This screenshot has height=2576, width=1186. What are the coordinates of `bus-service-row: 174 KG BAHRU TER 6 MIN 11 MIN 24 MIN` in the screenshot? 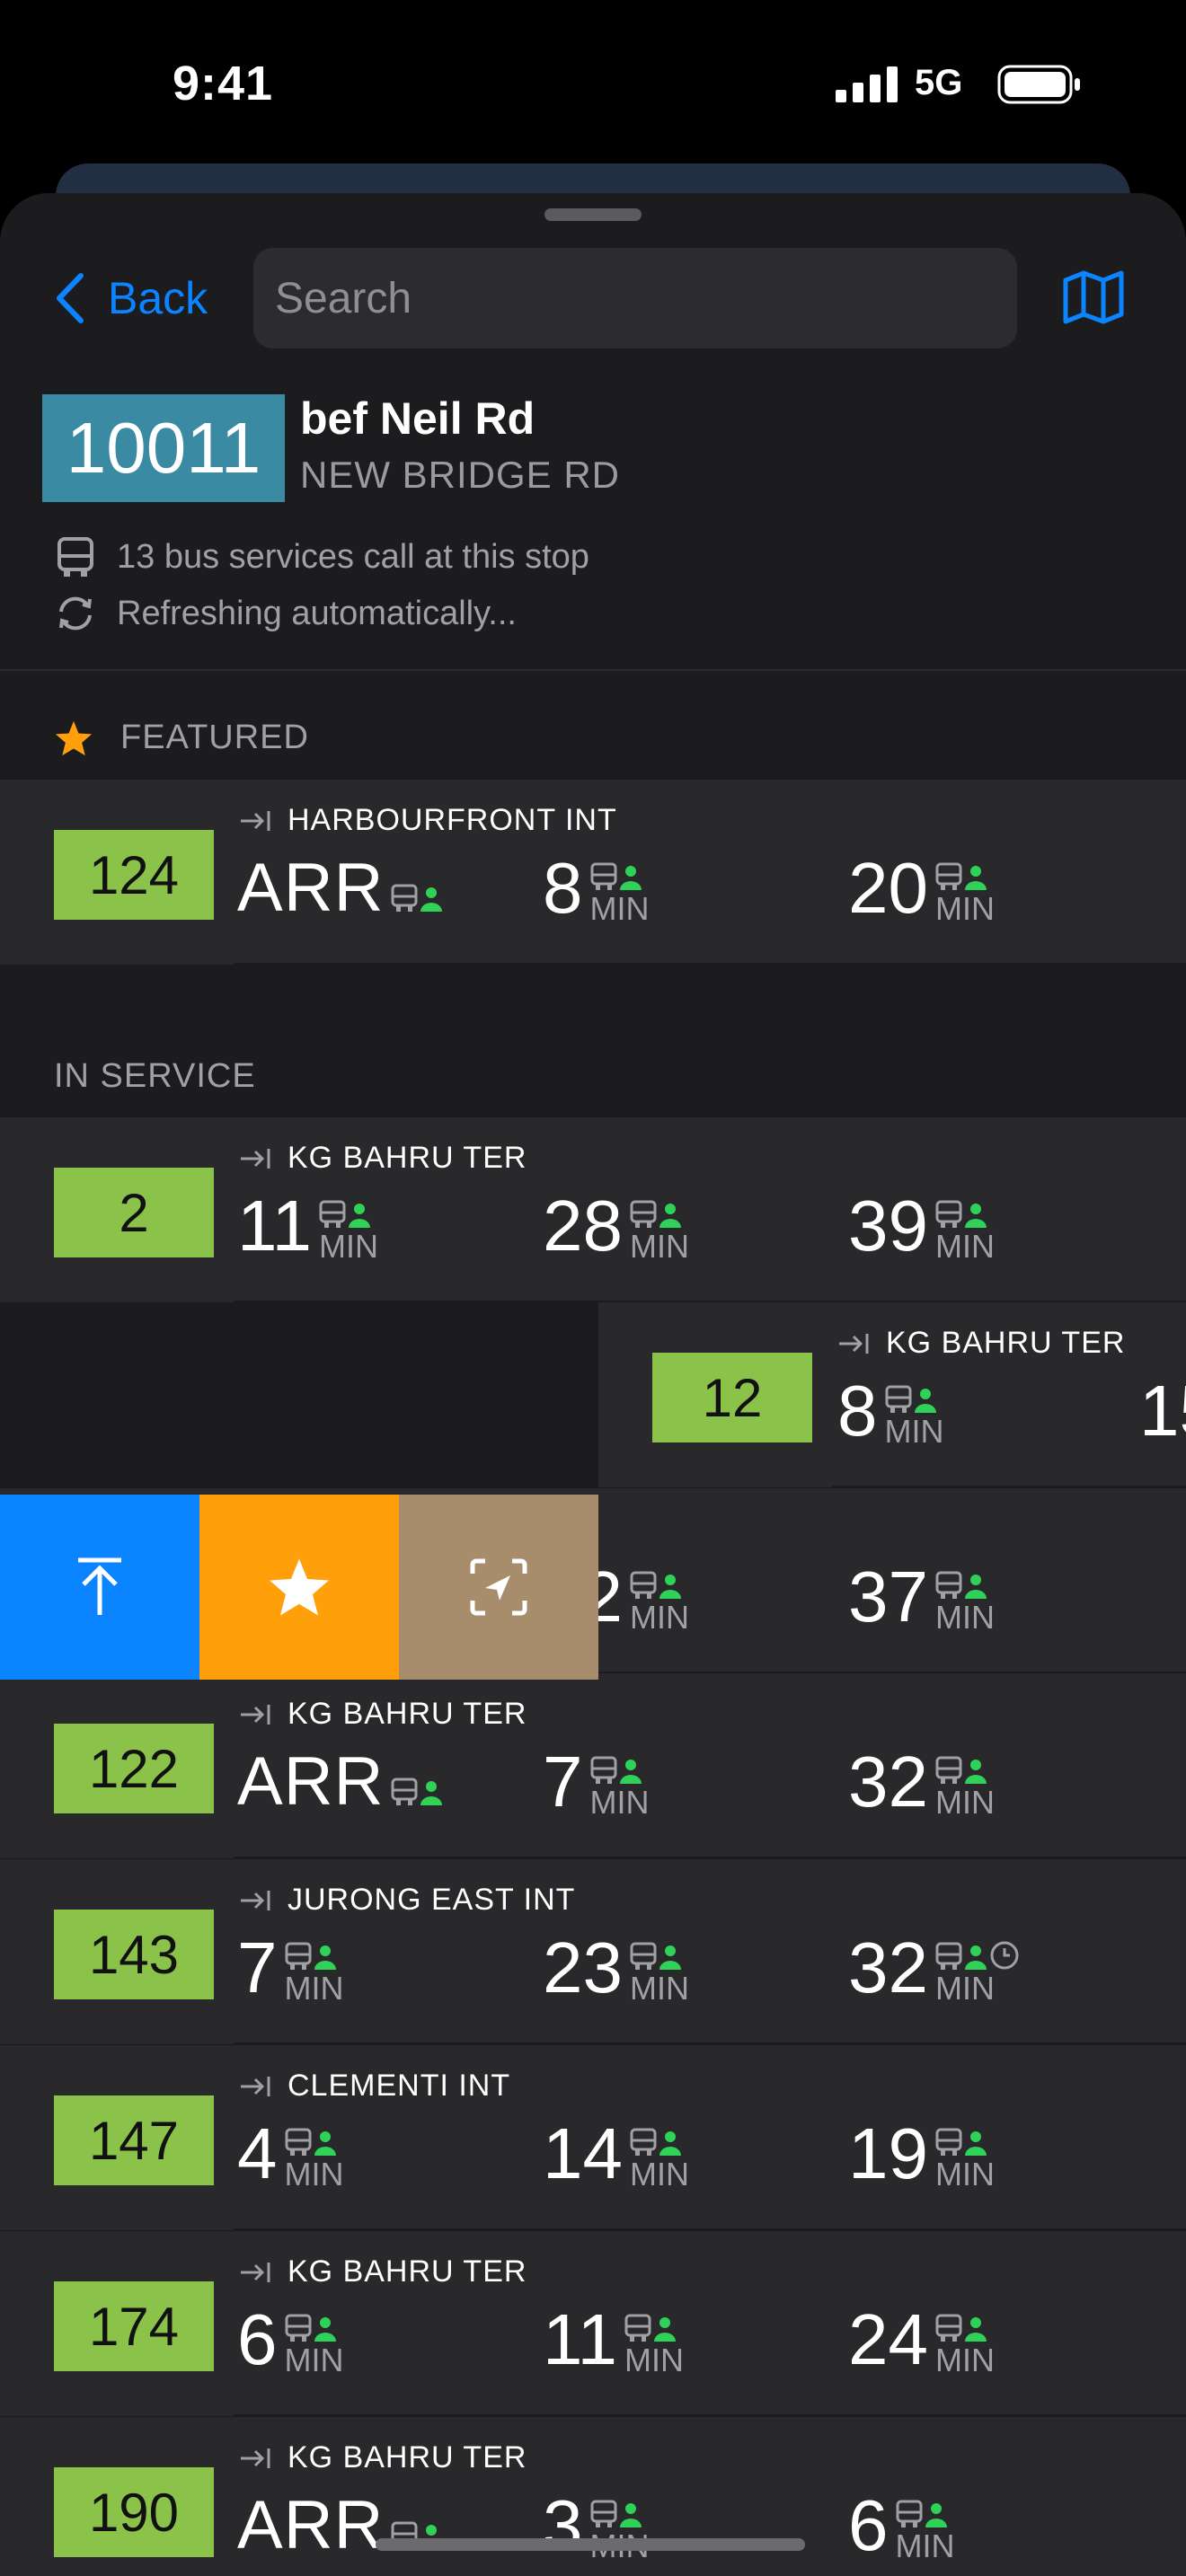 It's located at (593, 2323).